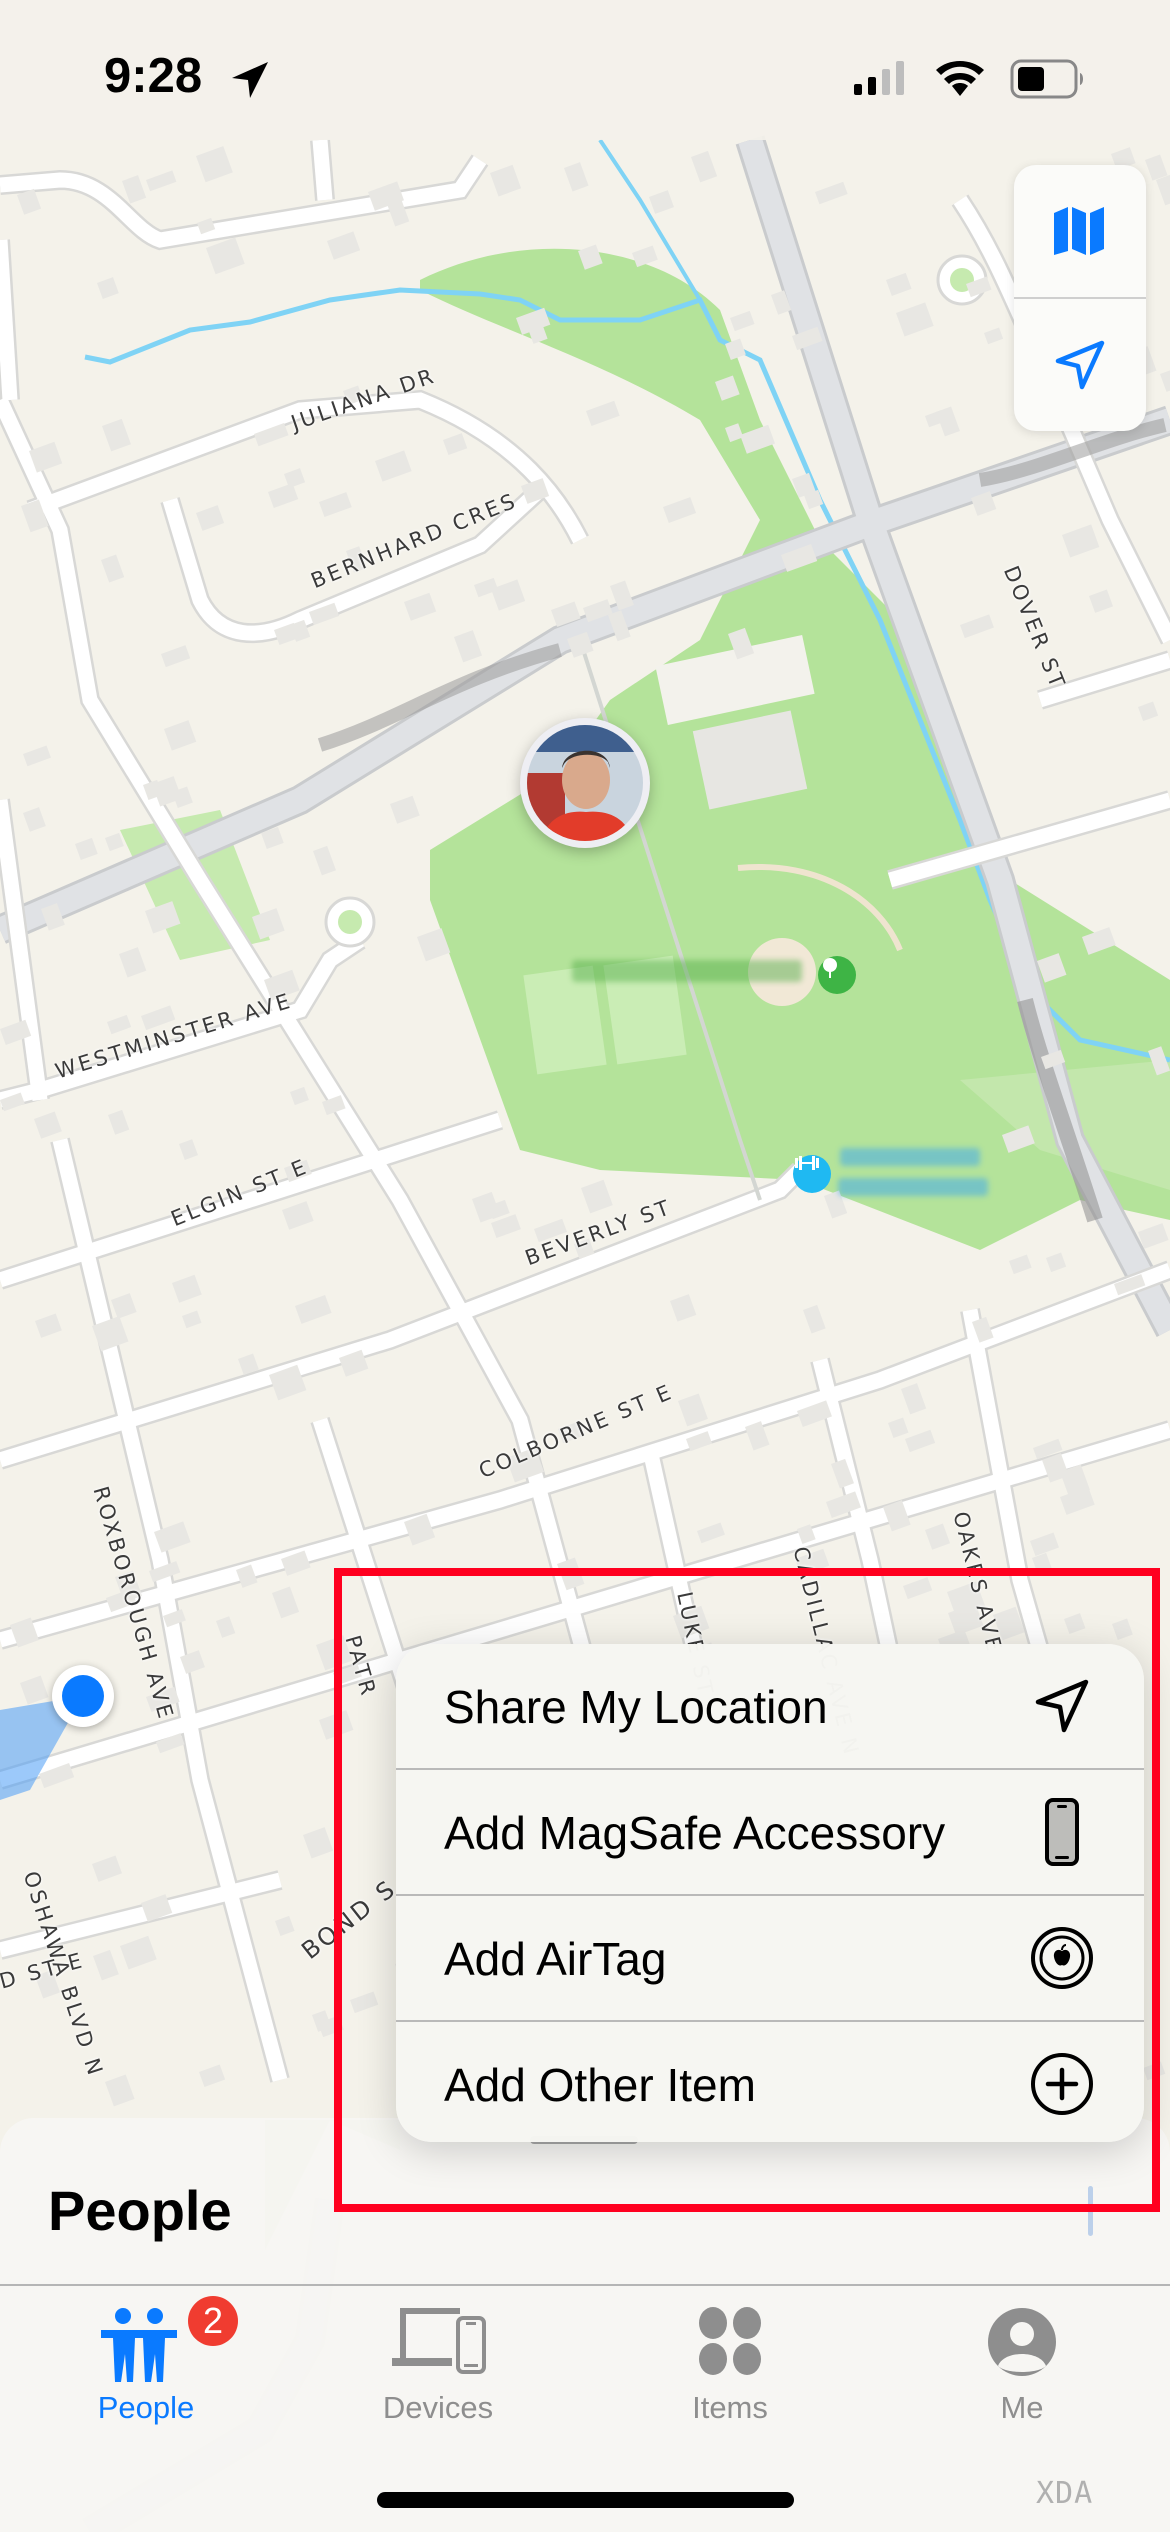  Describe the element at coordinates (730, 2341) in the screenshot. I see `items-icon` at that location.